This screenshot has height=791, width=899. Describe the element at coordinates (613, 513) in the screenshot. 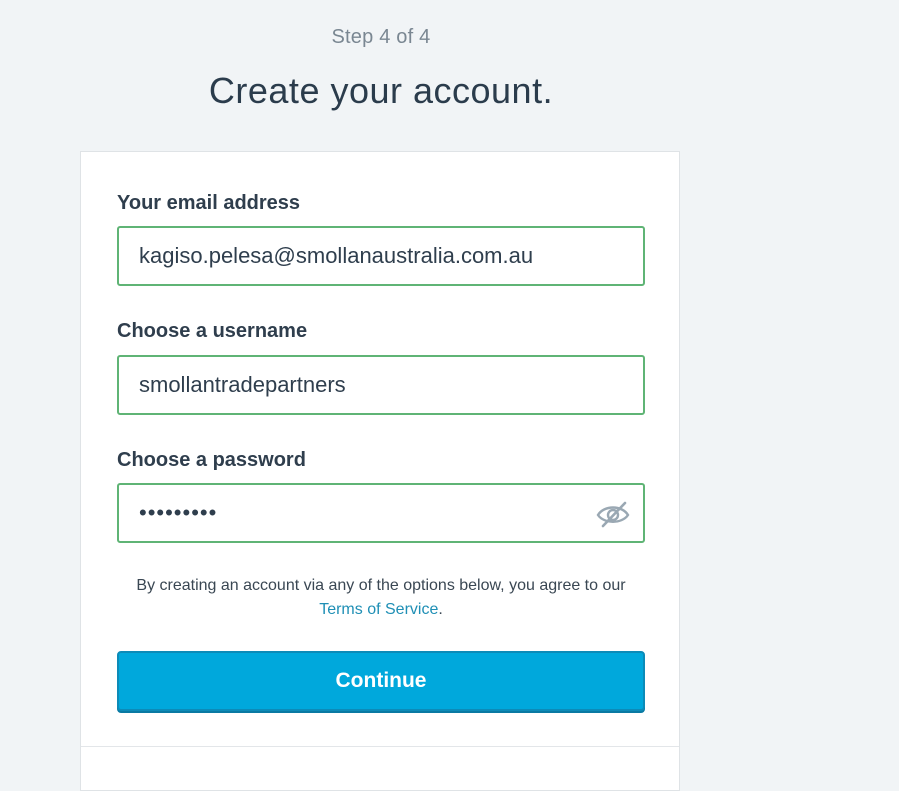

I see `eye-slash-icon` at that location.